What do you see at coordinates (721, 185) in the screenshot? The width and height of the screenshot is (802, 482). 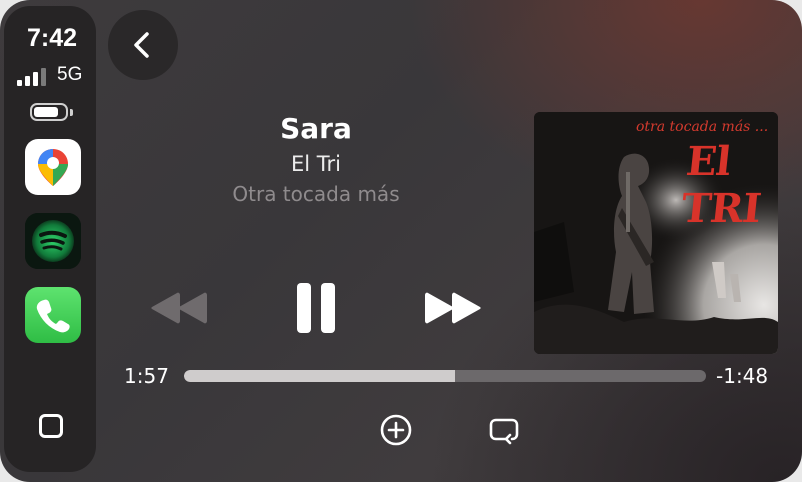 I see `artwork-band-text: El TRI` at bounding box center [721, 185].